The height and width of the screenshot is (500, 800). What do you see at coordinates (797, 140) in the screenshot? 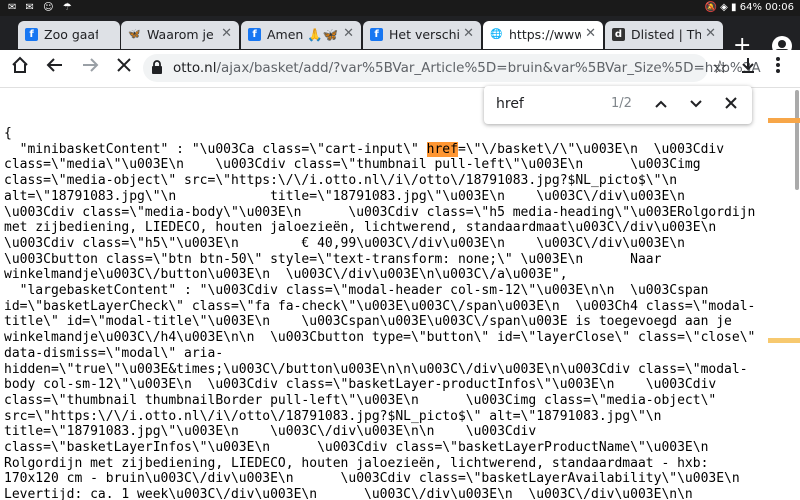
I see `scroll-thumb` at bounding box center [797, 140].